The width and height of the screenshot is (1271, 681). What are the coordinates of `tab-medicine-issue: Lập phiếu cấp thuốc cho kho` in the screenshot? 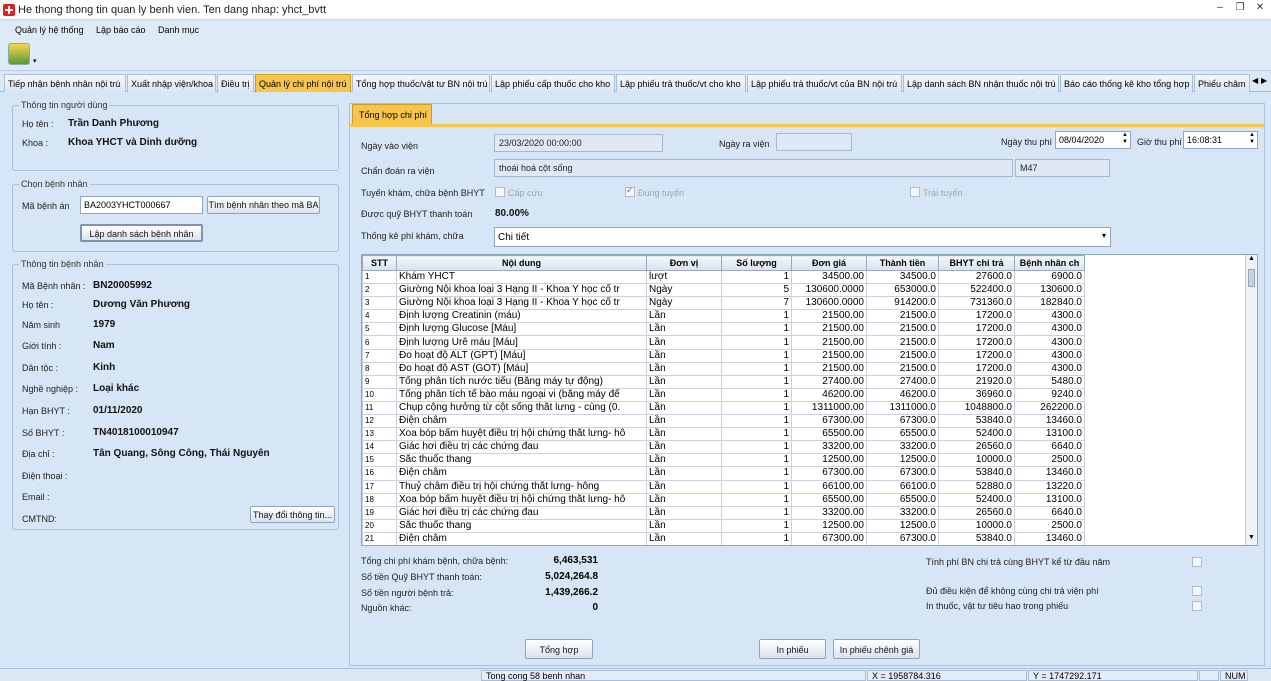 It's located at (553, 83).